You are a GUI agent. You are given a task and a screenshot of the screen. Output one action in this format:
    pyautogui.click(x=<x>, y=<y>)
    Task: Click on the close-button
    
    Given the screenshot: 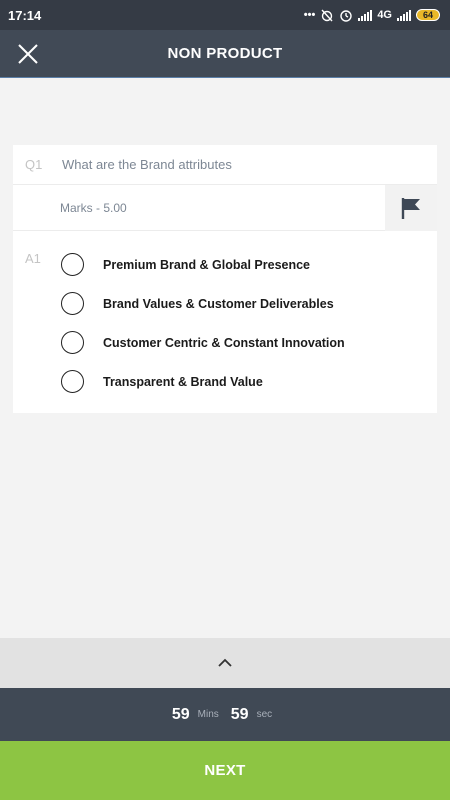 What is the action you would take?
    pyautogui.click(x=28, y=54)
    